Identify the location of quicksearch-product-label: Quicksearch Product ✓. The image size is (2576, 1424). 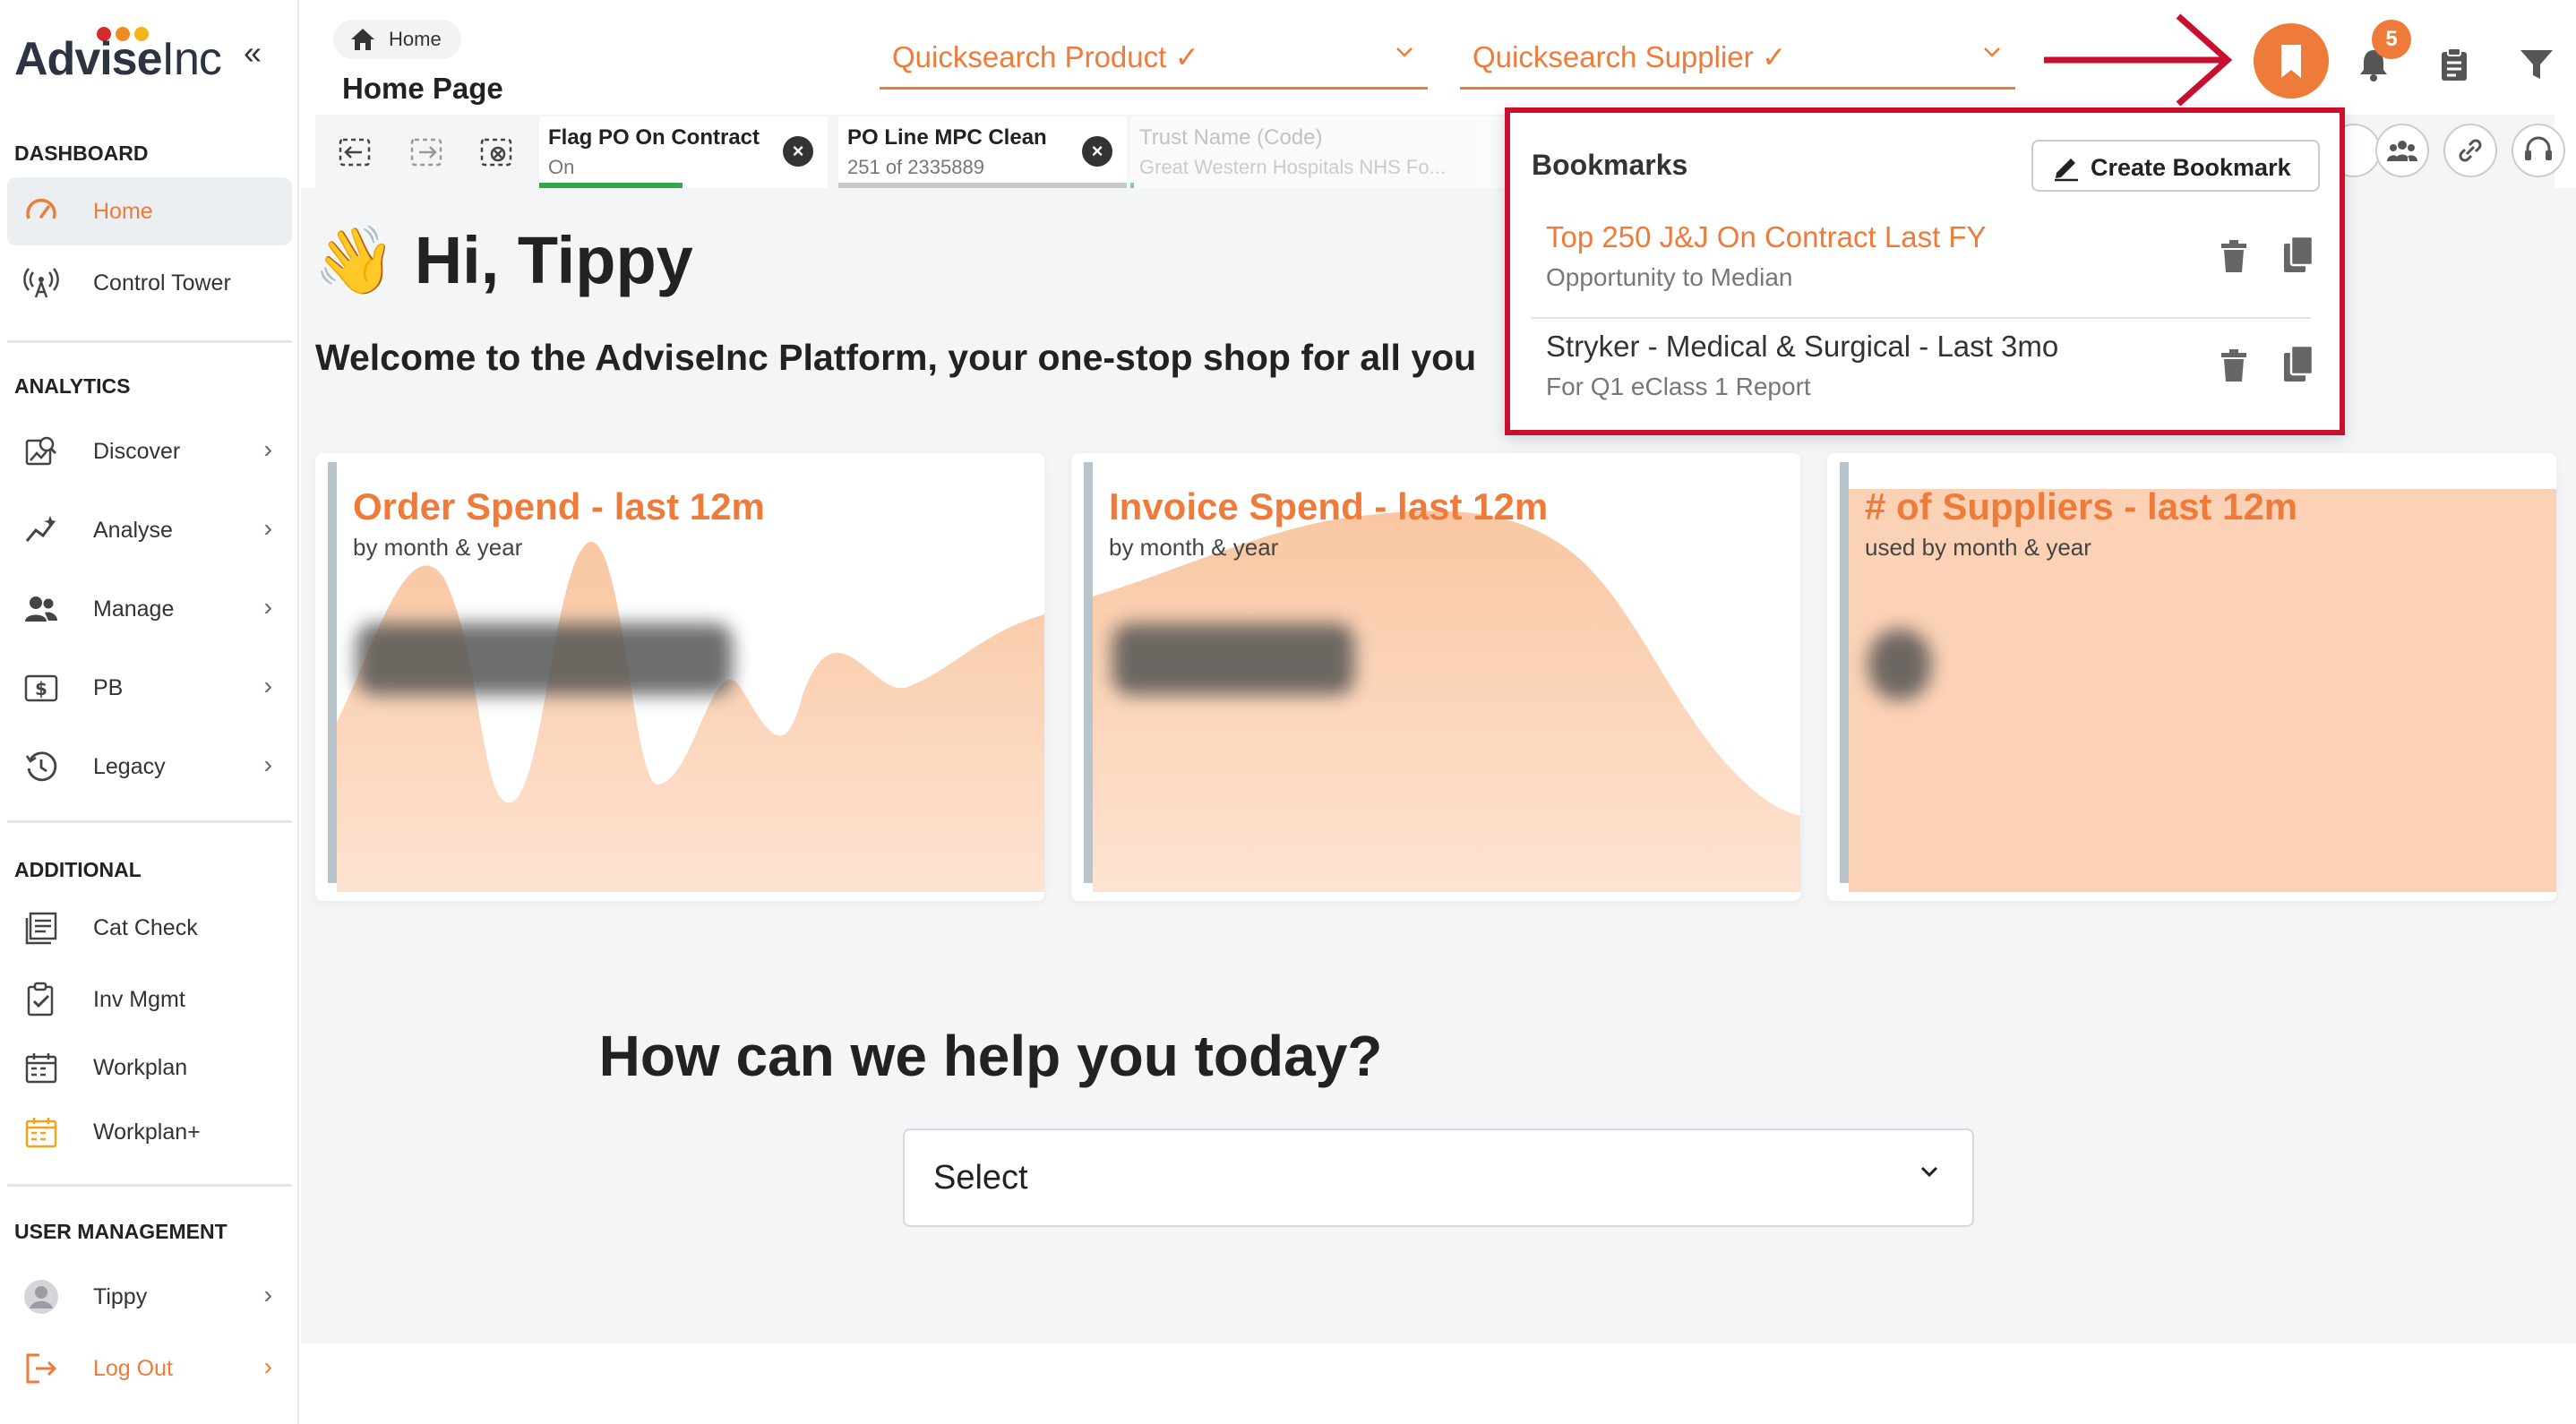
(1046, 56).